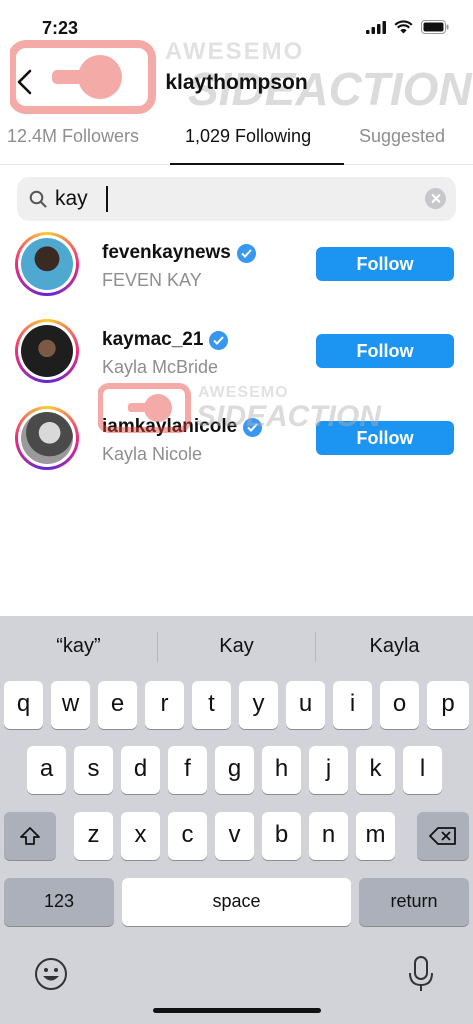 The height and width of the screenshot is (1024, 473). I want to click on key-j: j, so click(328, 770).